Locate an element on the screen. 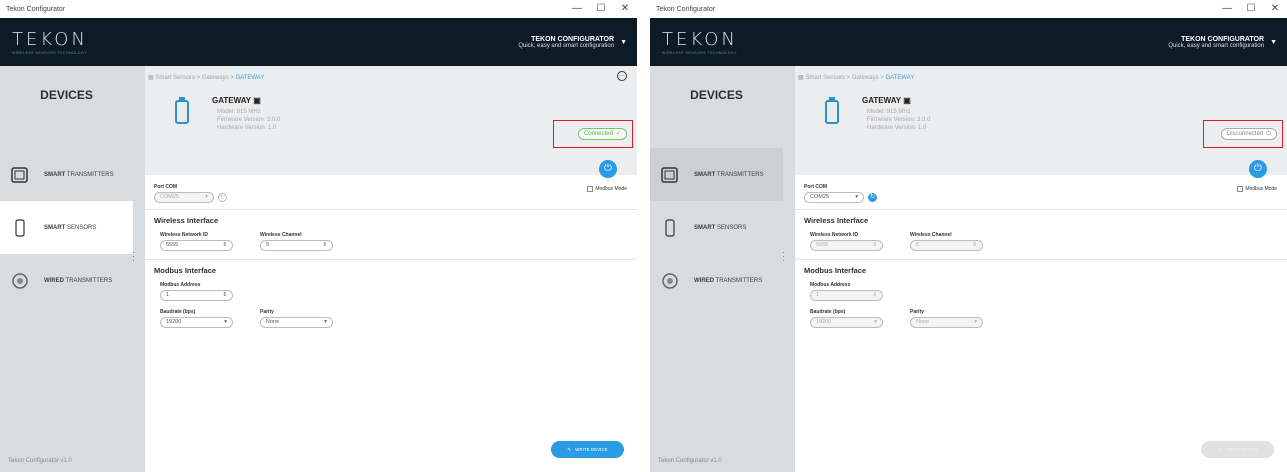 The height and width of the screenshot is (472, 1287). device-firmware: Firmware Version: 3.0.0 is located at coordinates (899, 120).